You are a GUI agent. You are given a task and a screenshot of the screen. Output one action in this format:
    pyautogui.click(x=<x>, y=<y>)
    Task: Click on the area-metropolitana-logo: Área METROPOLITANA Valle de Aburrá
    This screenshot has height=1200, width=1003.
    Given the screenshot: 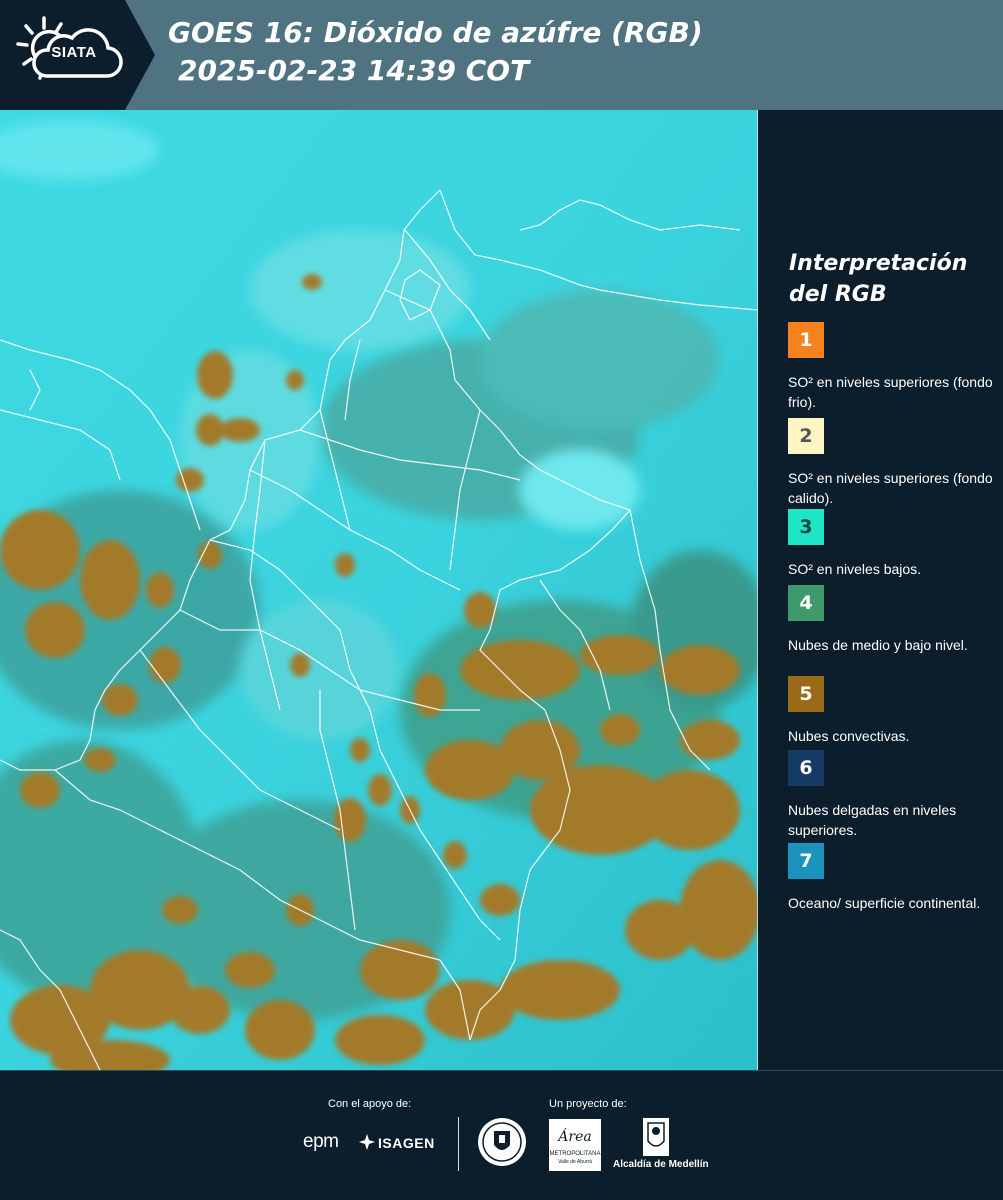 What is the action you would take?
    pyautogui.click(x=575, y=1145)
    